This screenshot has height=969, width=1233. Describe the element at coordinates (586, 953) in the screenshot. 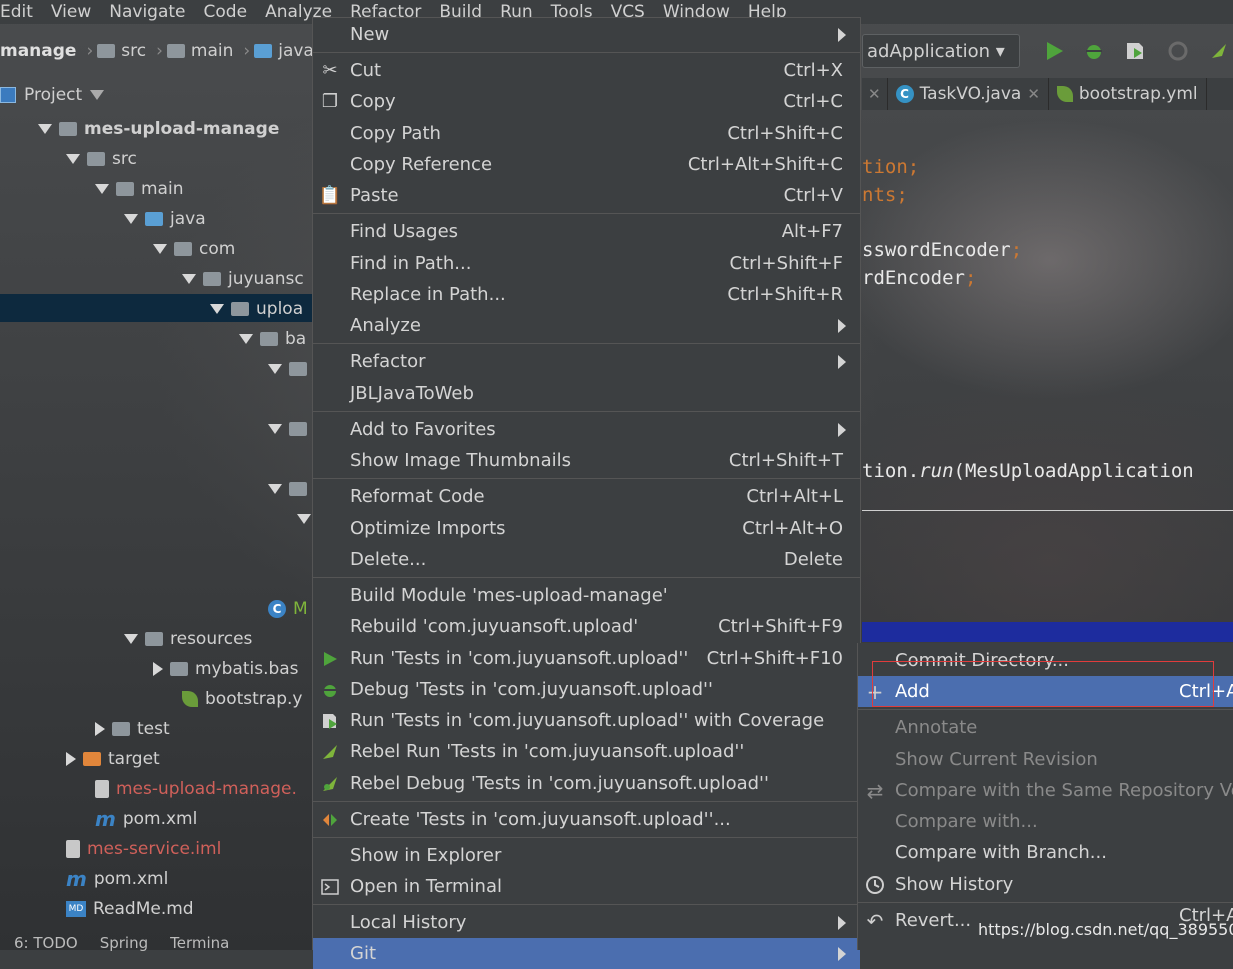

I see `menu-item-git: Git` at that location.